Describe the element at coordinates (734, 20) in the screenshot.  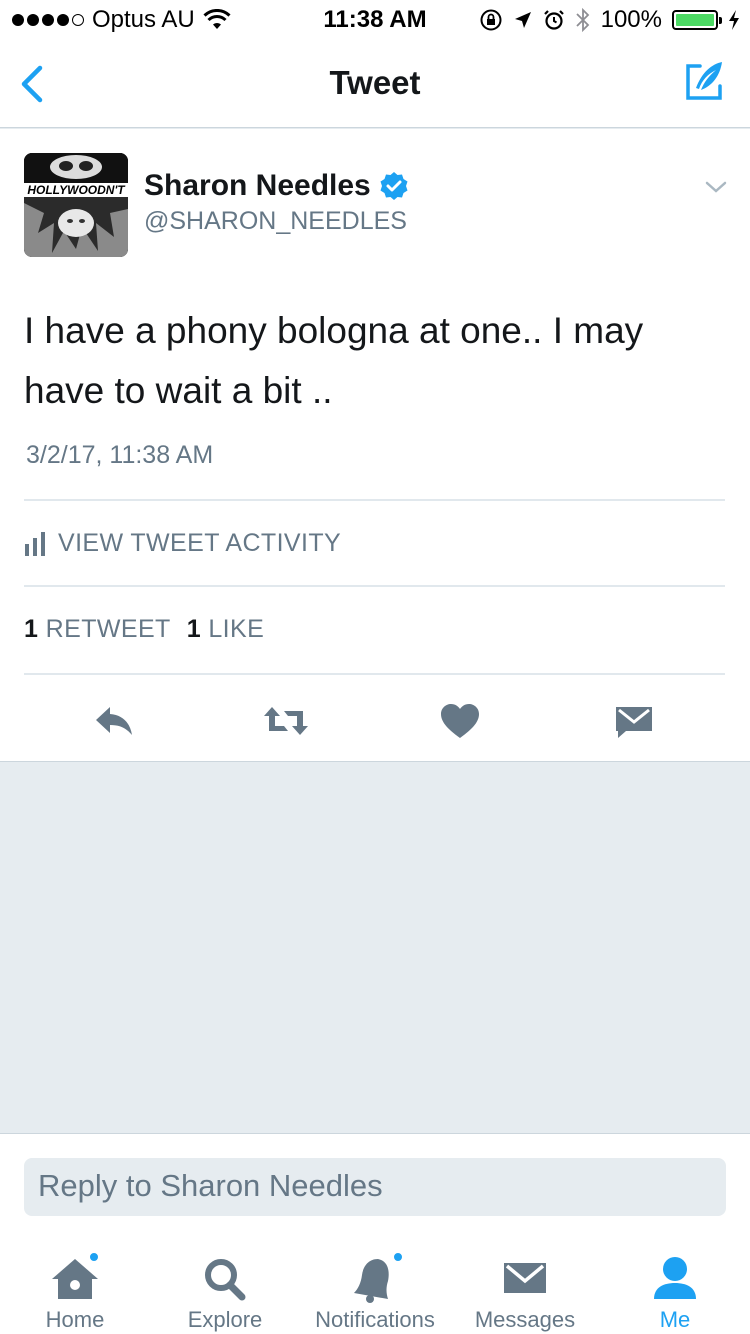
I see `charging-bolt-icon` at that location.